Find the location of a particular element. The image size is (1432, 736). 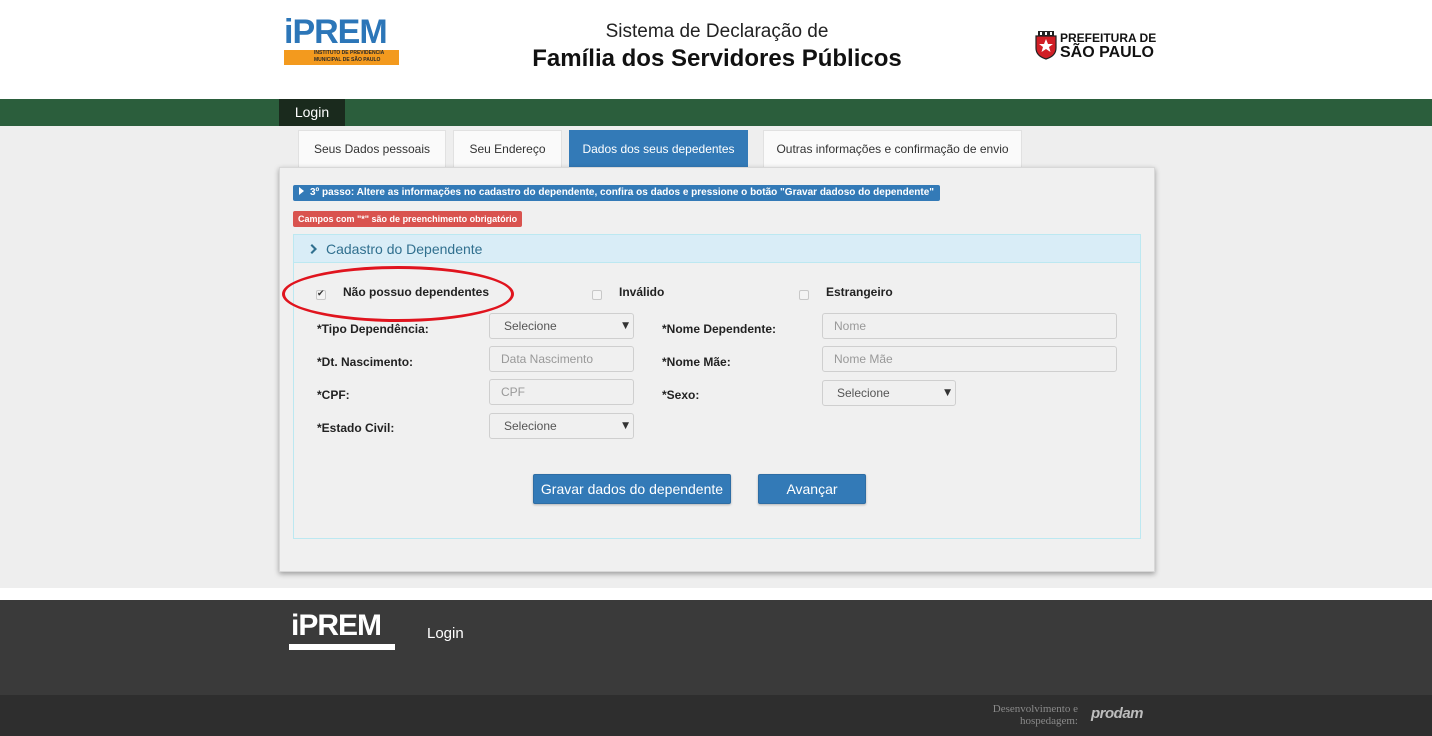

nav-login-link: Login is located at coordinates (312, 112).